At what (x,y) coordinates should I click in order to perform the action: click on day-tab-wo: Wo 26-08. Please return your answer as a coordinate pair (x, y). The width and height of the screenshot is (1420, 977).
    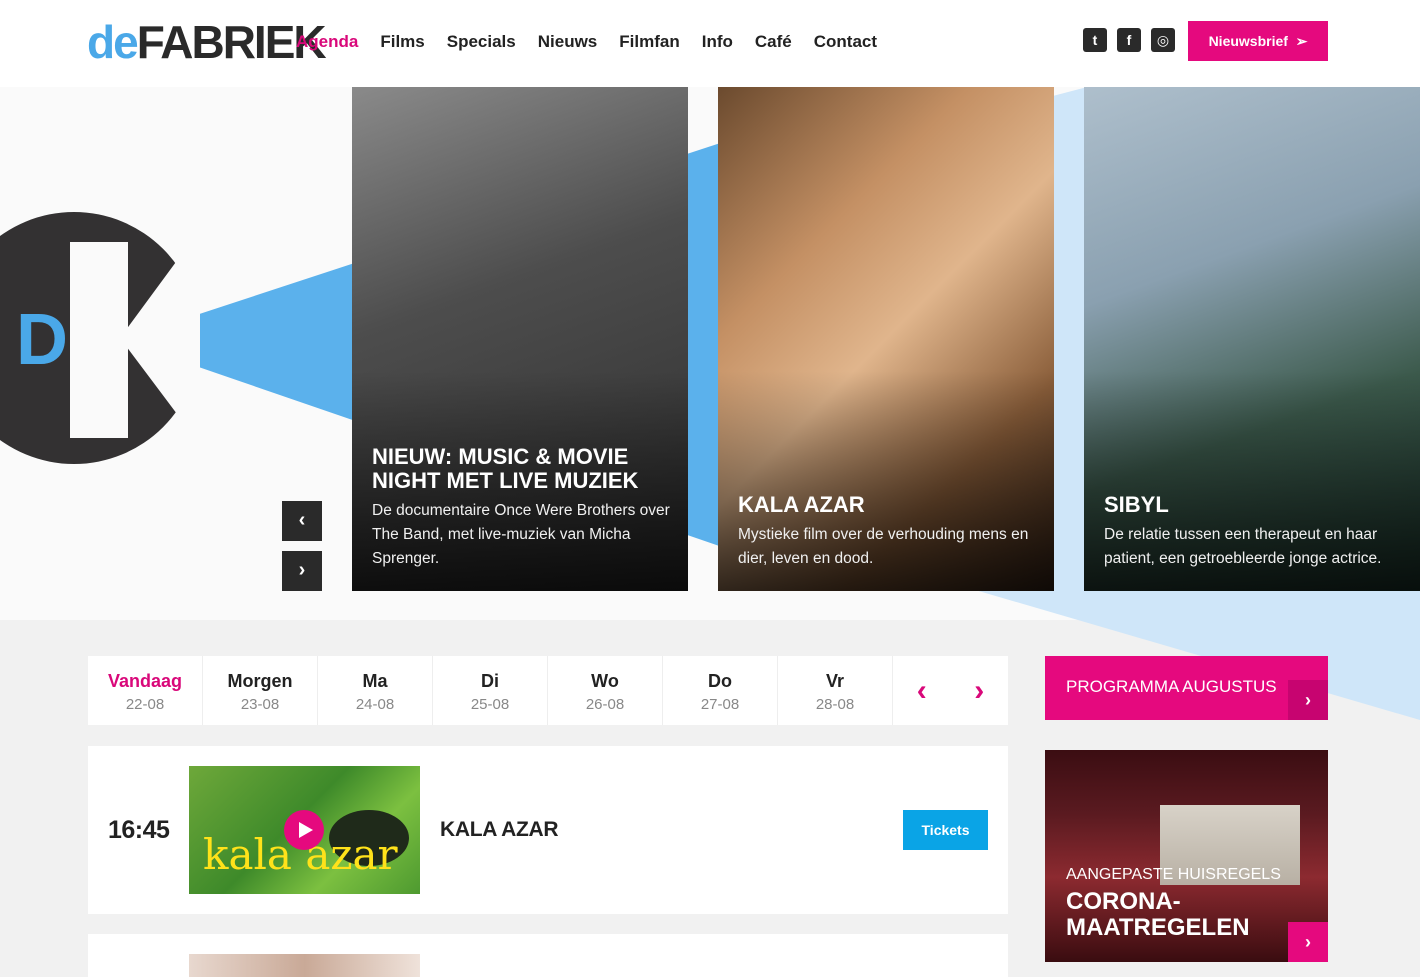
    Looking at the image, I should click on (605, 690).